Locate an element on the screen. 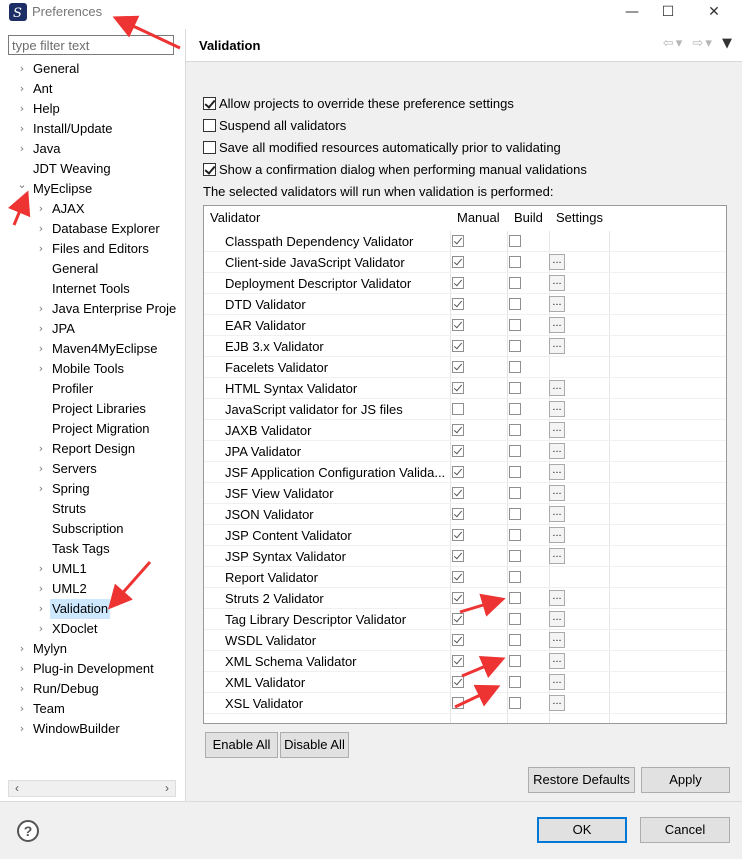 The width and height of the screenshot is (742, 859). tree-item: › Ant is located at coordinates (92, 89).